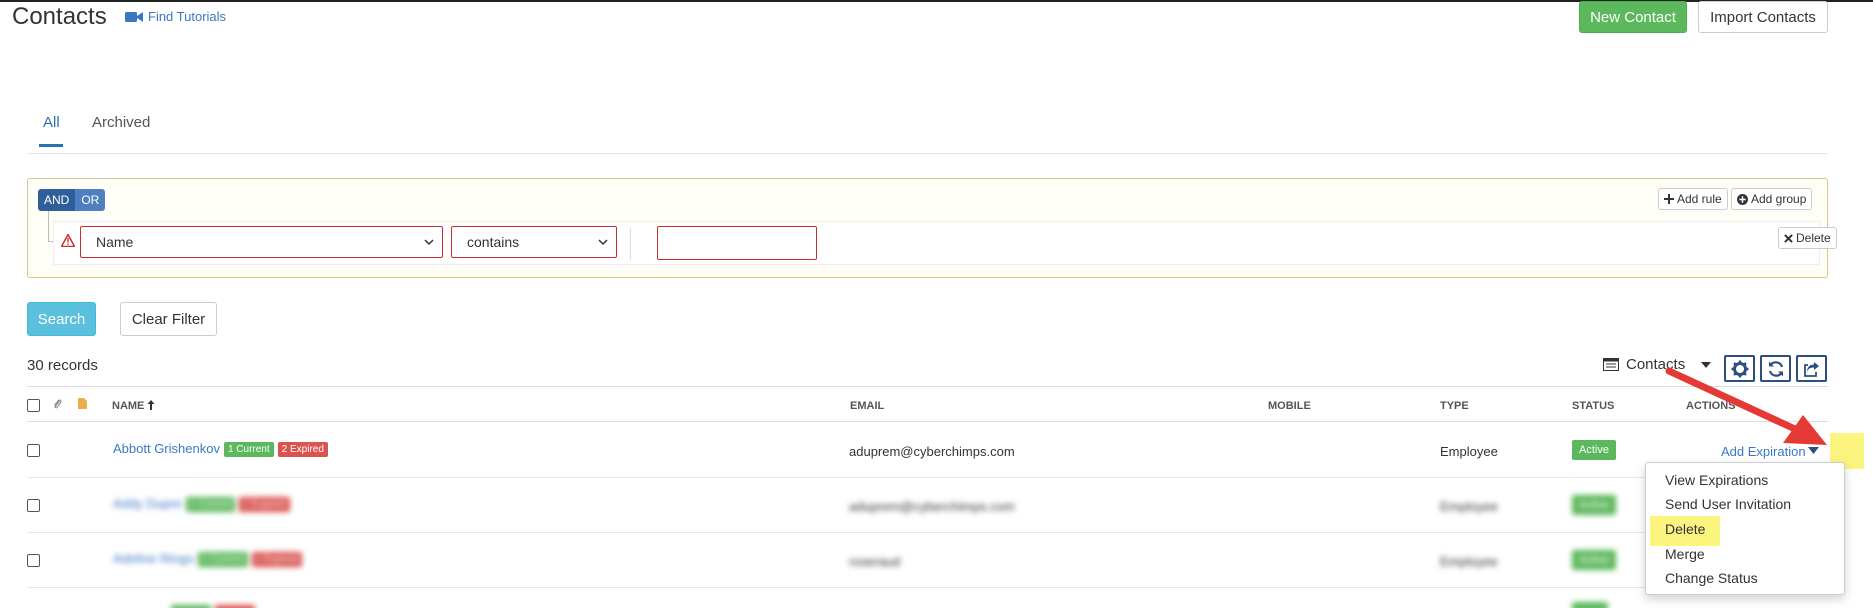 This screenshot has width=1873, height=608. I want to click on new-contact-button: New Contact, so click(1633, 17).